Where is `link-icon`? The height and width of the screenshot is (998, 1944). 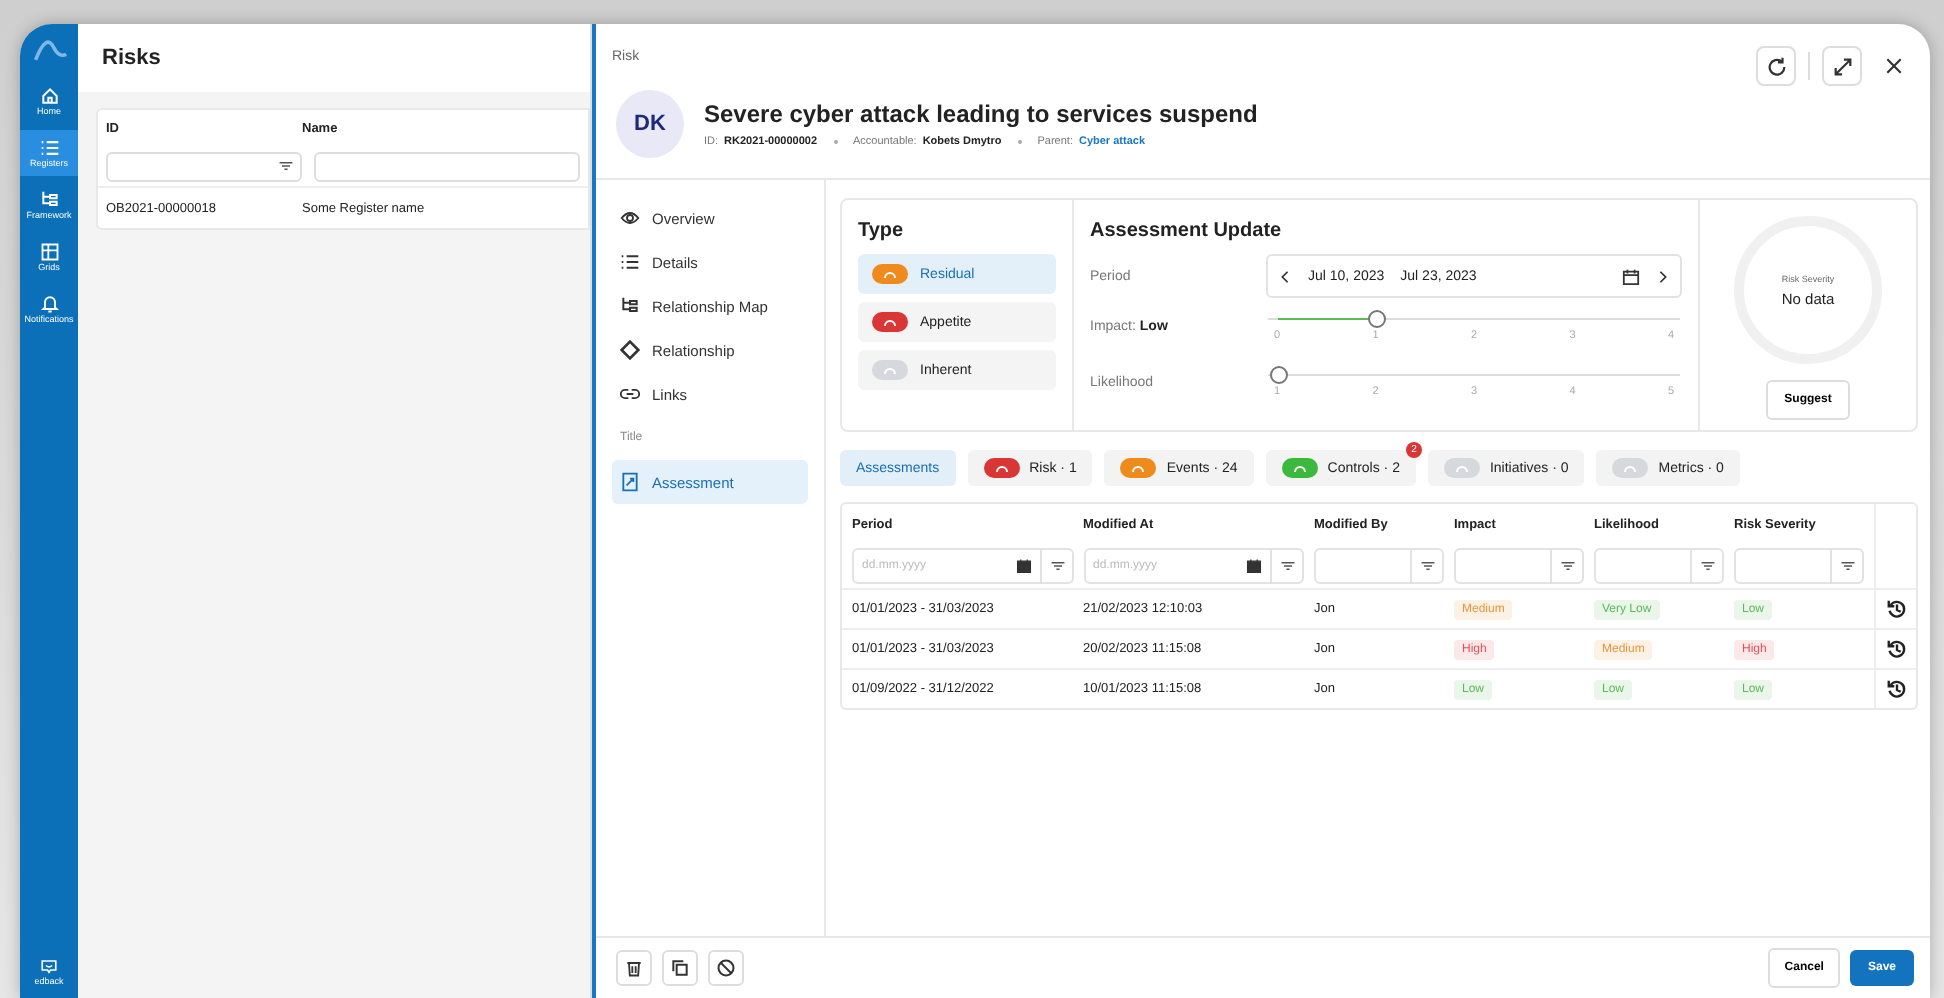
link-icon is located at coordinates (630, 394).